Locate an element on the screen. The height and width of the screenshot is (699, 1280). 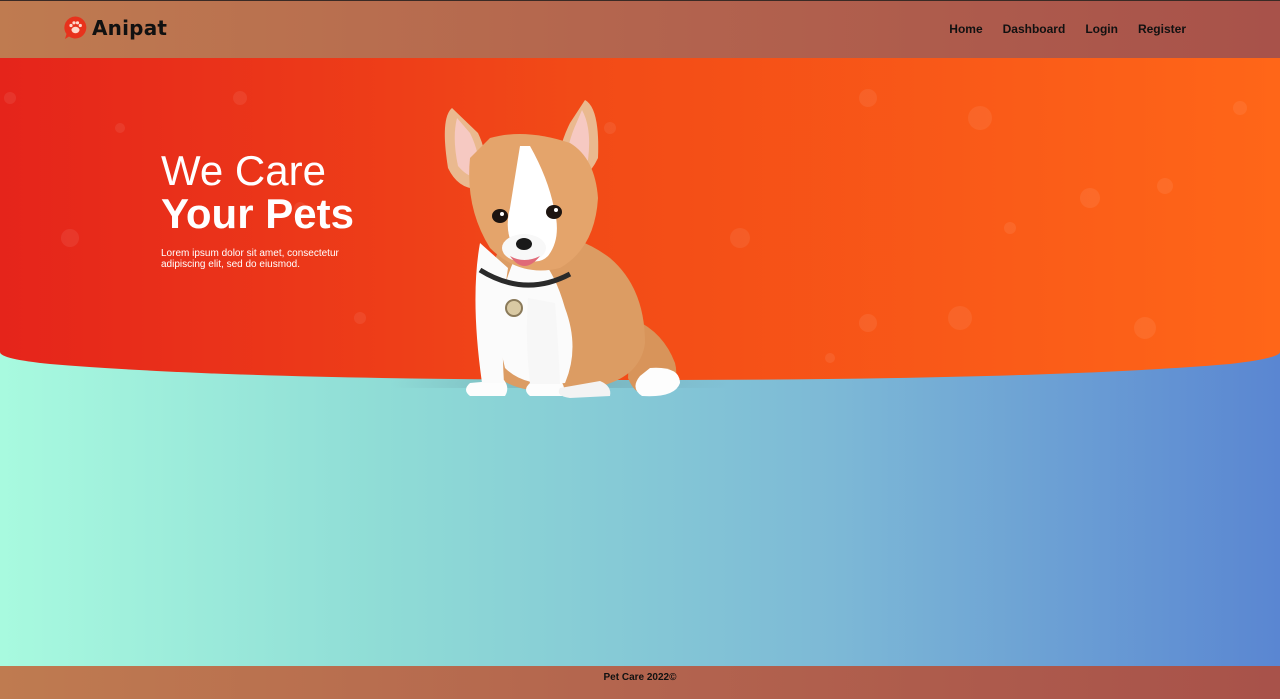
footer: Pet Care 2022© is located at coordinates (640, 682).